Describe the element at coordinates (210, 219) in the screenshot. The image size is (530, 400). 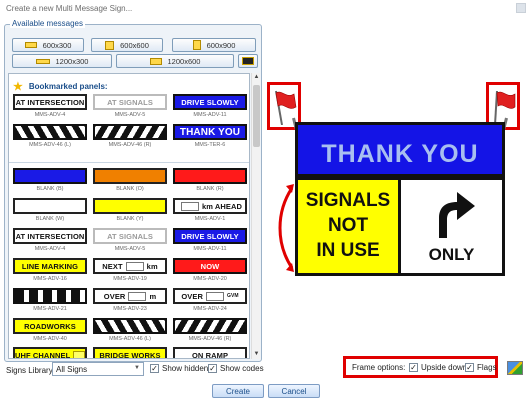
I see `sign-code: MMS-ADV-1` at that location.